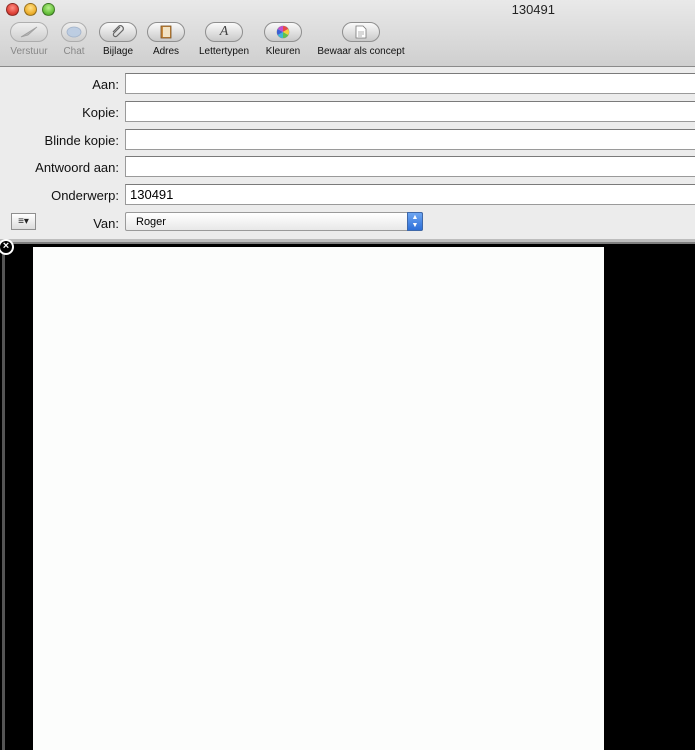 The height and width of the screenshot is (750, 695). I want to click on fonts-button: A Lettertypen, so click(224, 39).